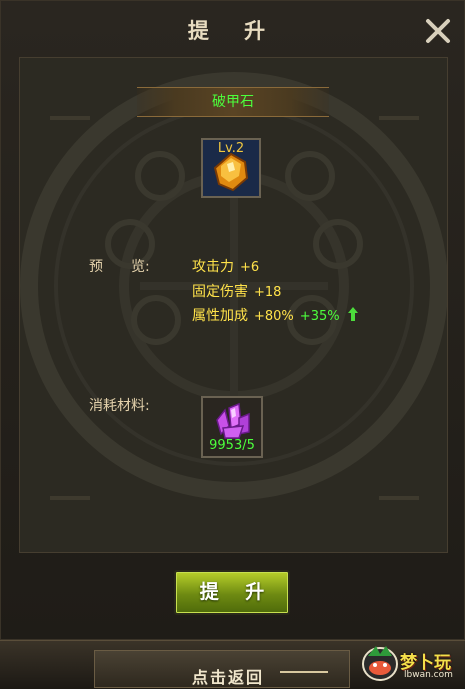 The height and width of the screenshot is (689, 465). Describe the element at coordinates (220, 292) in the screenshot. I see `stat-name: 固定伤害` at that location.